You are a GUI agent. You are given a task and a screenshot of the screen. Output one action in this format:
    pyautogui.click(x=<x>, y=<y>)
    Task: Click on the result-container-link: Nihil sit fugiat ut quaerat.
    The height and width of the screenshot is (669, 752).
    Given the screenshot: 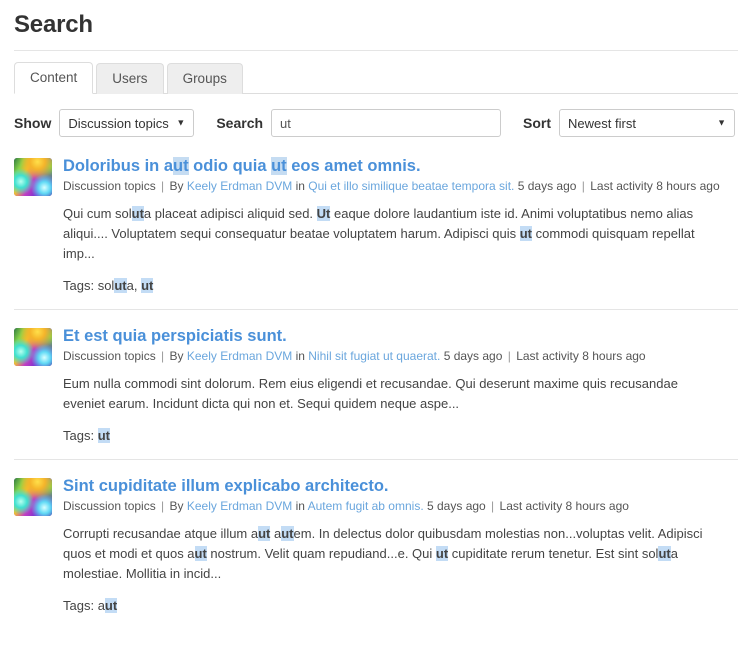 What is the action you would take?
    pyautogui.click(x=374, y=356)
    